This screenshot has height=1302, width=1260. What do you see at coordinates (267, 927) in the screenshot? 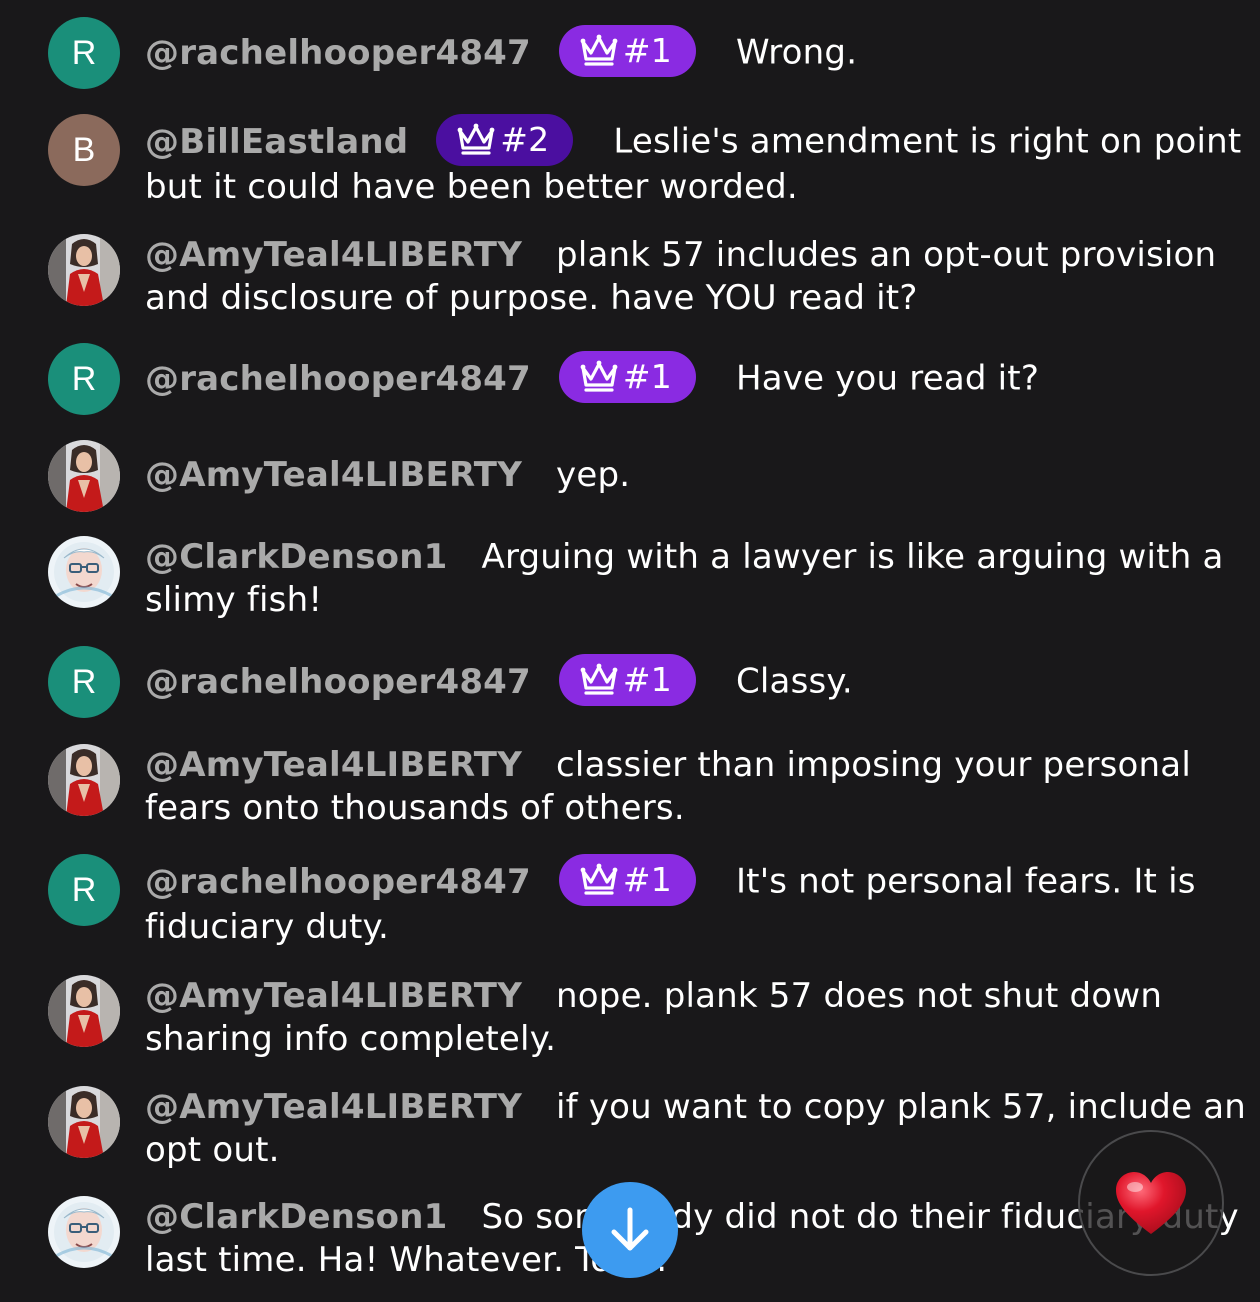
I see `message-body-line-2: fiduciary duty.` at bounding box center [267, 927].